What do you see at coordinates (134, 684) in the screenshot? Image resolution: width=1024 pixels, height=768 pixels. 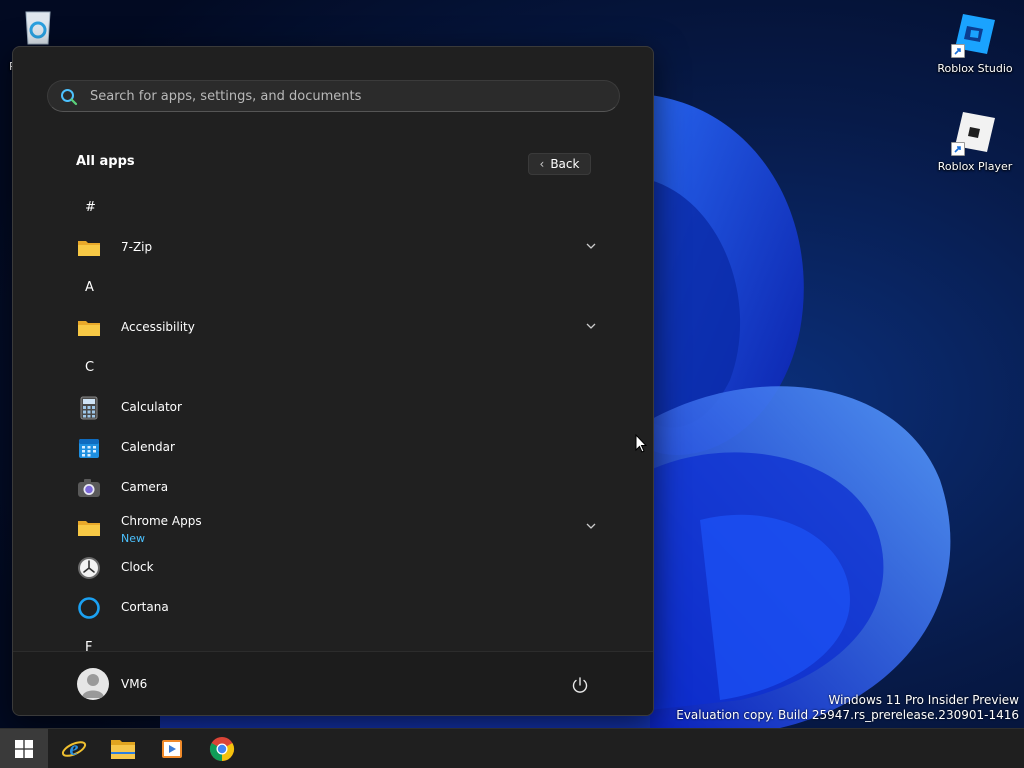 I see `user-name: VM6` at bounding box center [134, 684].